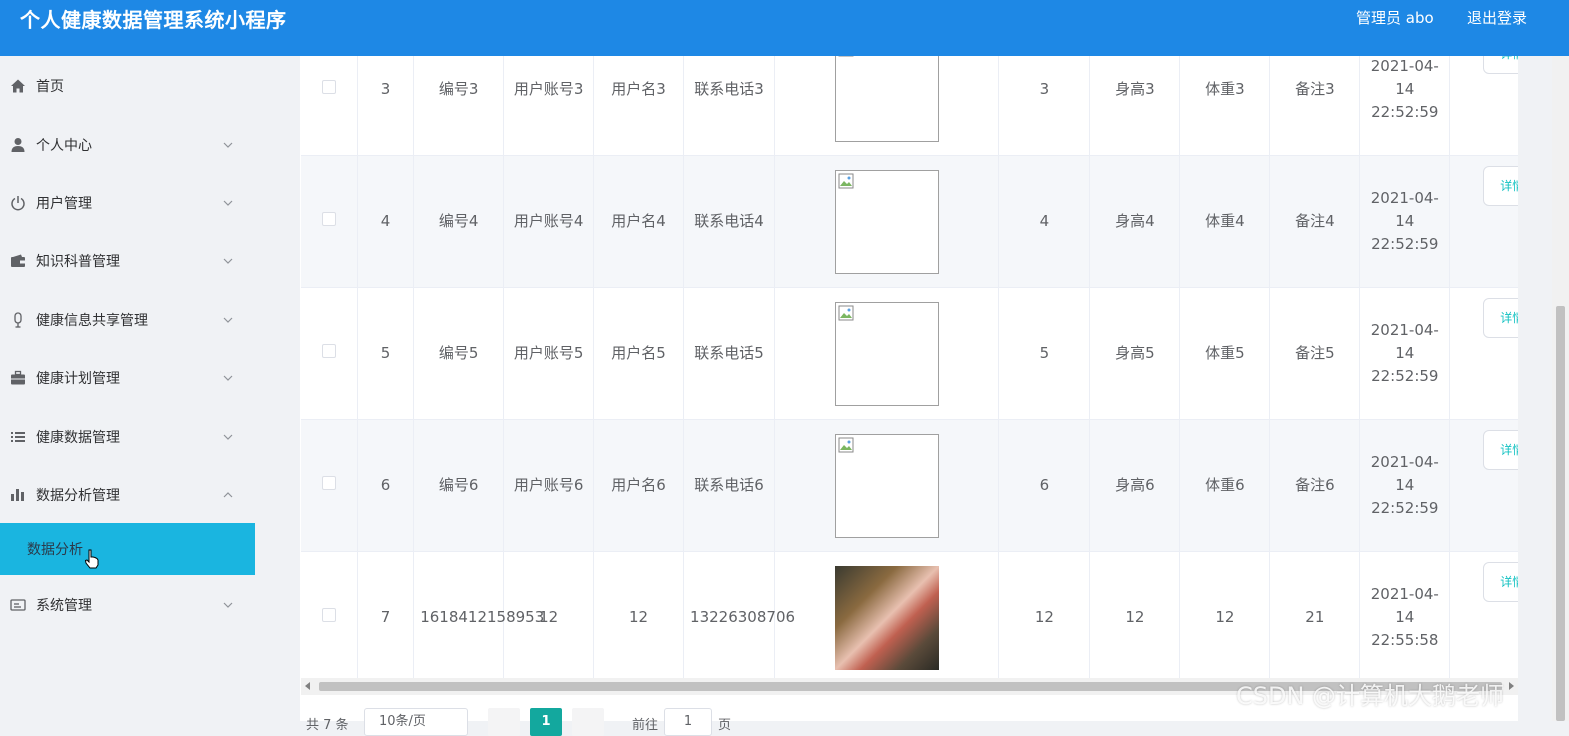  I want to click on scroll-right-arrow-icon, so click(1511, 686).